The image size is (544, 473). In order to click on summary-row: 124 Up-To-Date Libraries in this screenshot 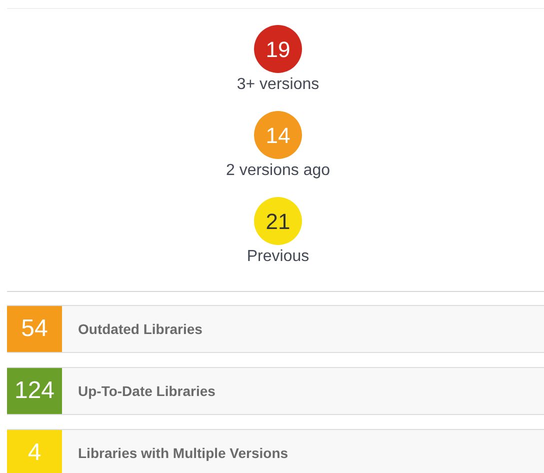, I will do `click(275, 391)`.